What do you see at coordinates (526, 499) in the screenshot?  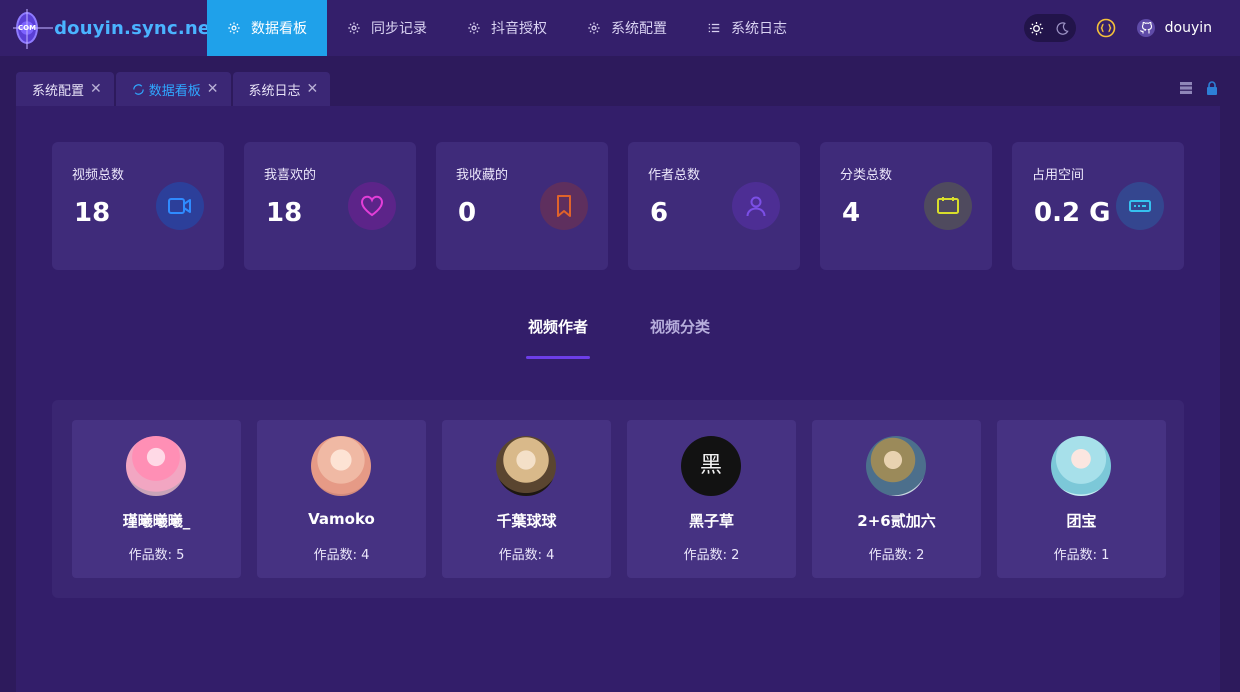 I see `author-card: 千葉球球 作品数: 4` at bounding box center [526, 499].